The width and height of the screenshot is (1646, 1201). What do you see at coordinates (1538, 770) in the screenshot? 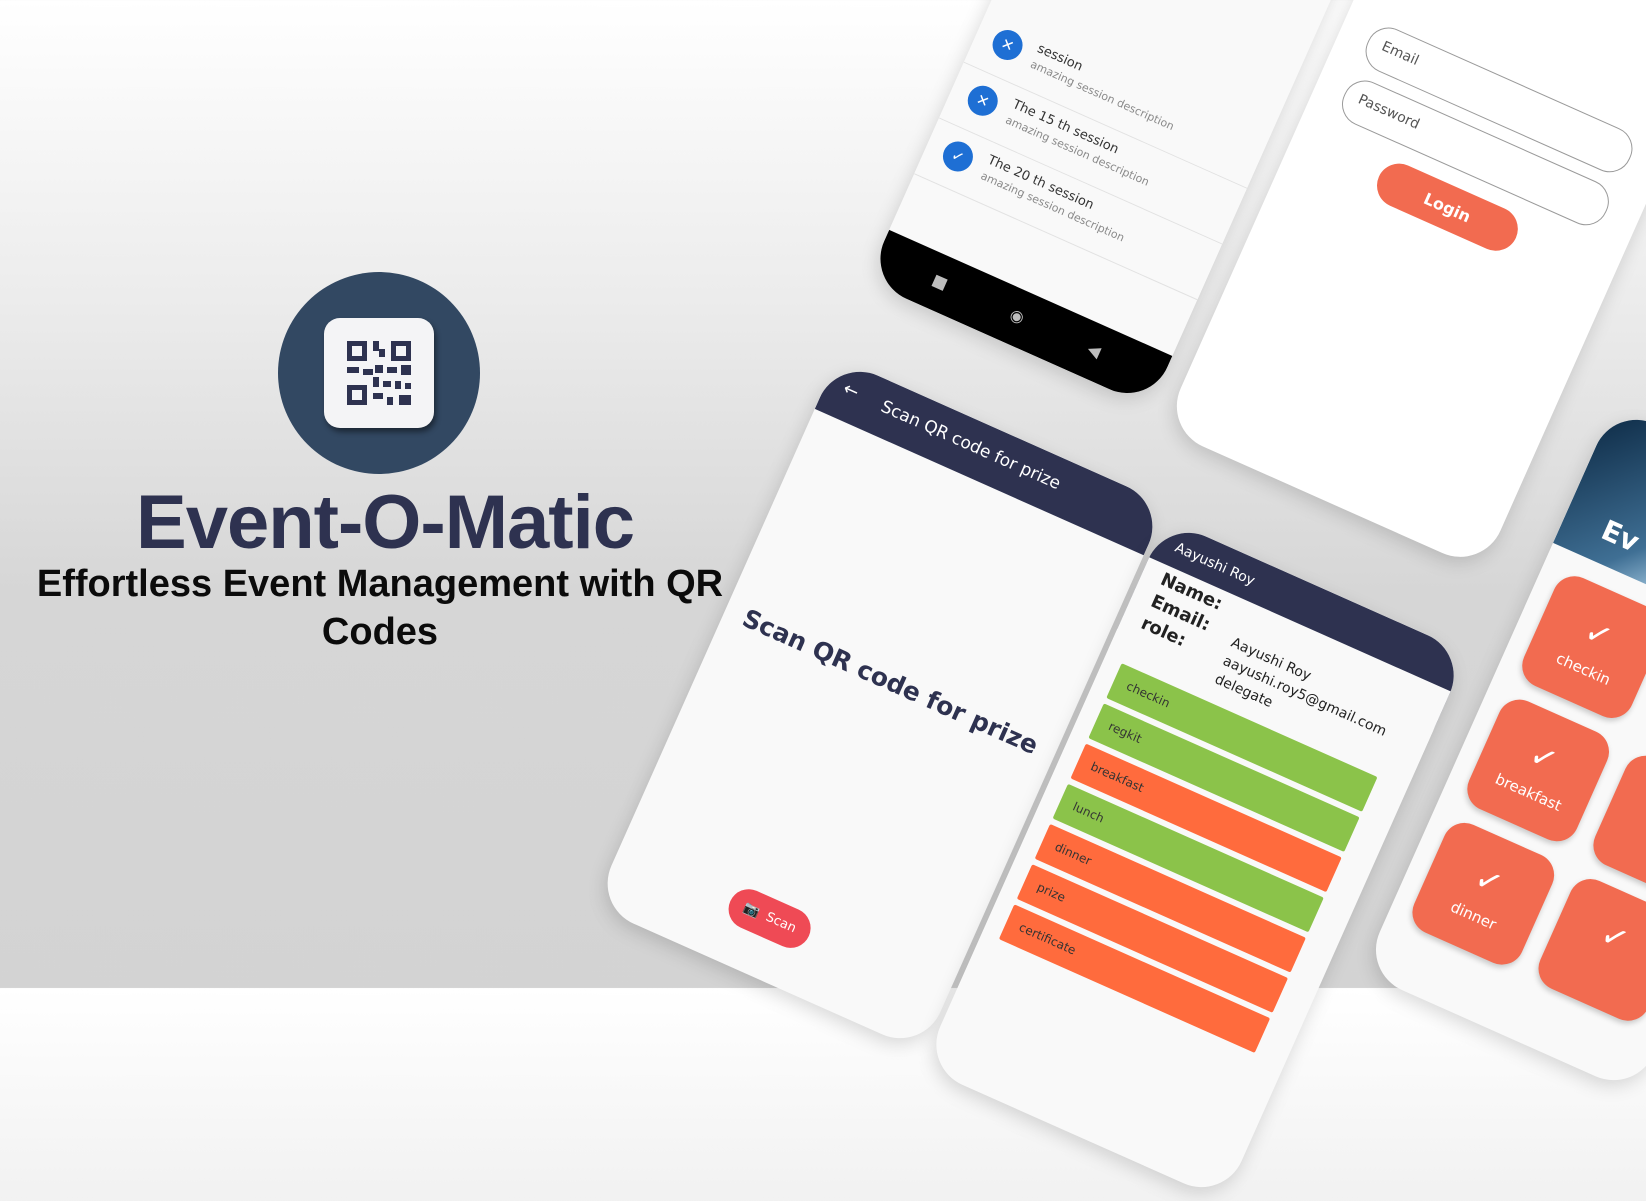
I see `tile-breakfast: ✓ breakfast` at bounding box center [1538, 770].